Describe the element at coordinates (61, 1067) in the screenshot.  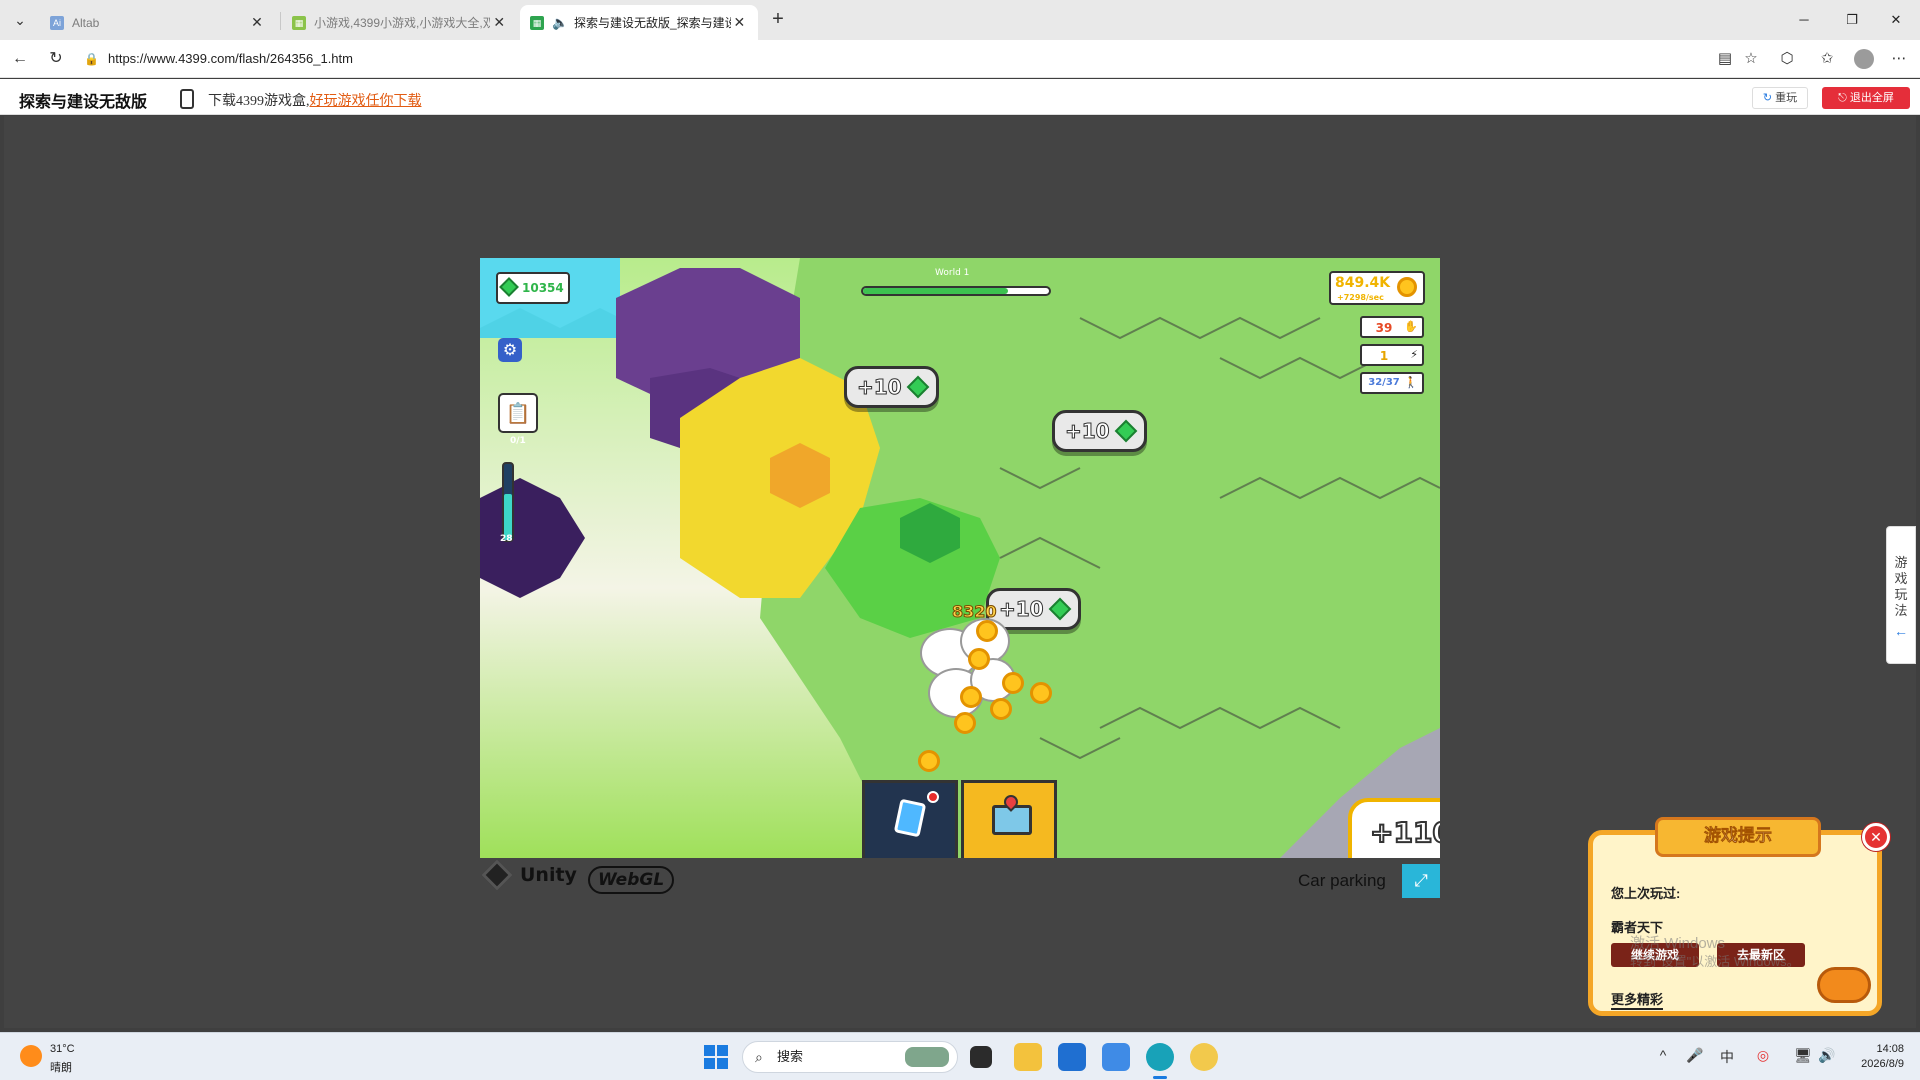
I see `weather-description: 晴朗` at that location.